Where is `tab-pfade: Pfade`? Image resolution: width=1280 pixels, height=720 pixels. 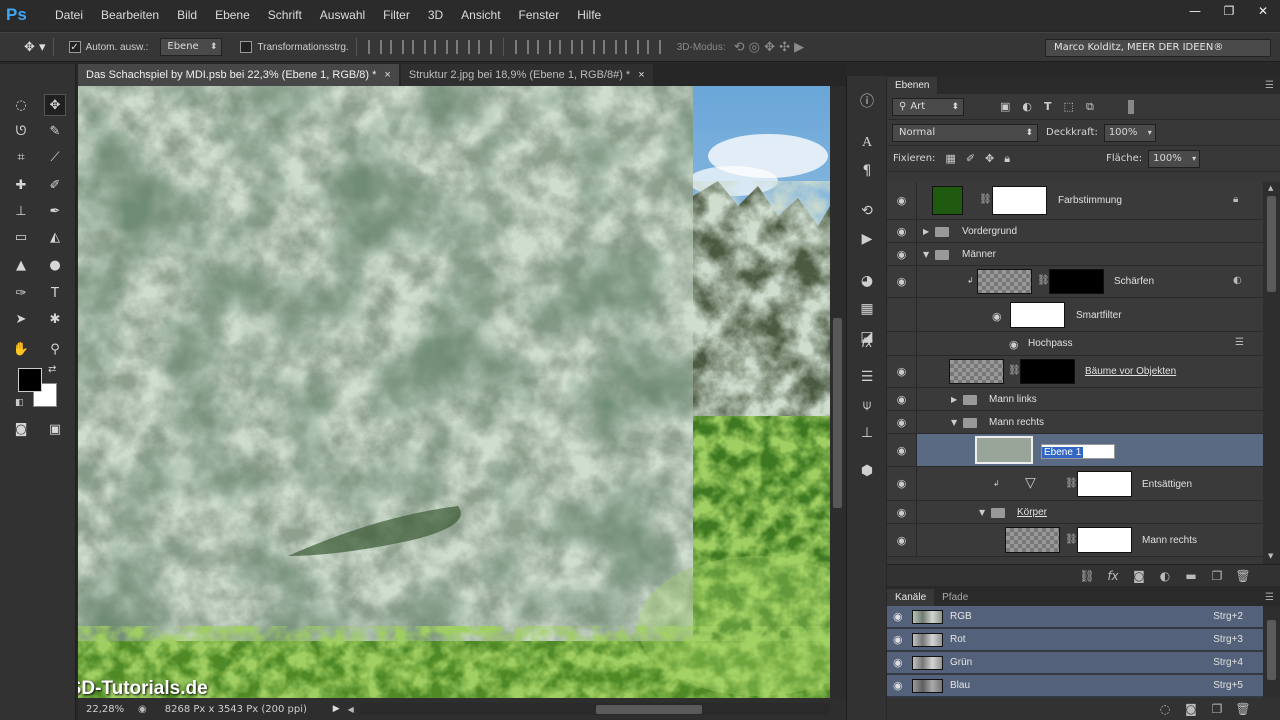
tab-pfade: Pfade is located at coordinates (955, 597).